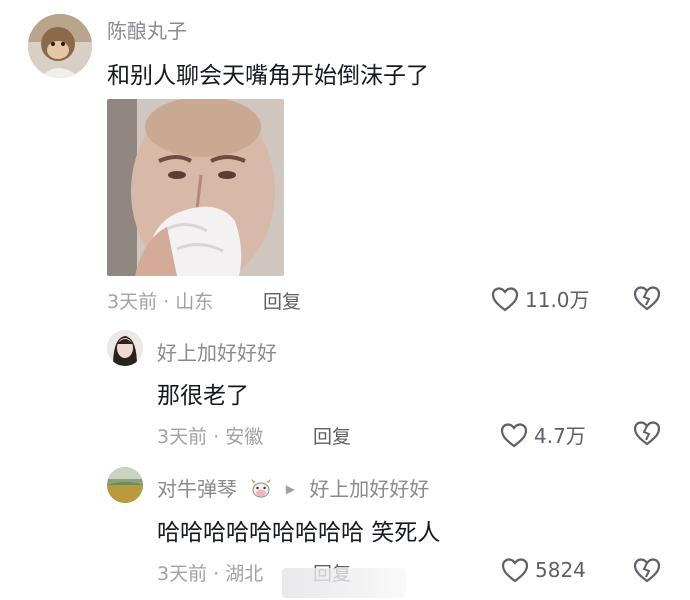 This screenshot has height=600, width=690. What do you see at coordinates (147, 29) in the screenshot?
I see `username: 陈酿丸子` at bounding box center [147, 29].